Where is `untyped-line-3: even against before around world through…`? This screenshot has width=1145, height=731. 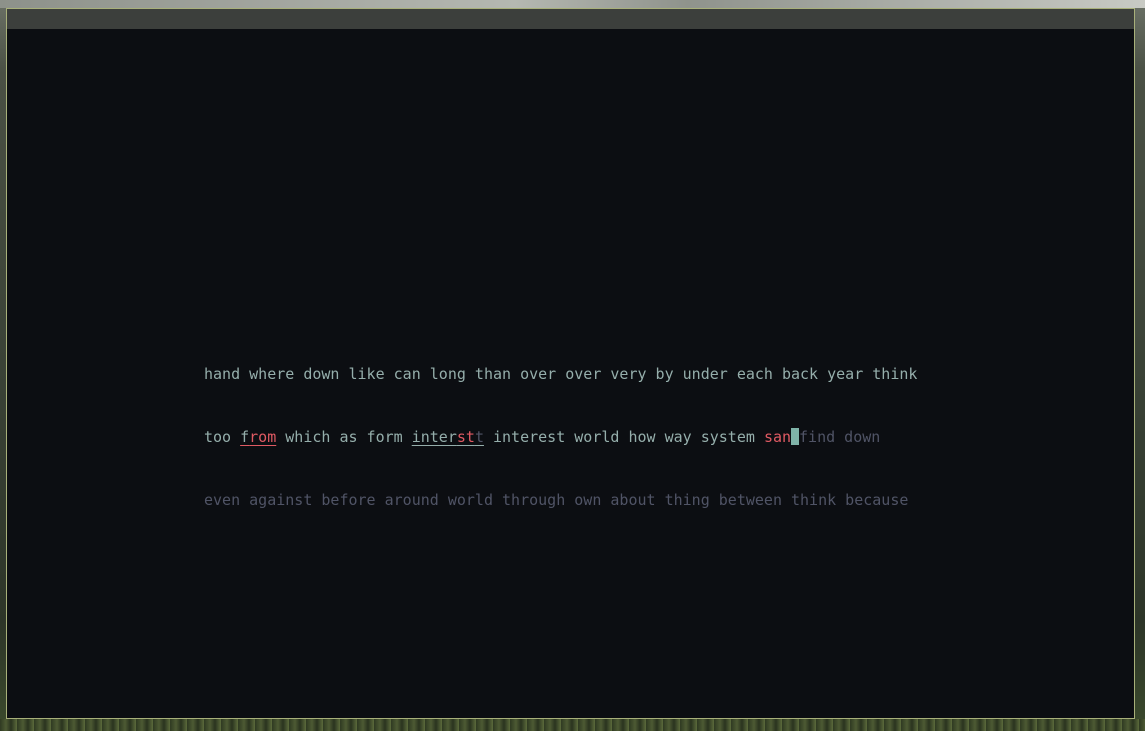
untyped-line-3: even against before around world through… is located at coordinates (556, 500).